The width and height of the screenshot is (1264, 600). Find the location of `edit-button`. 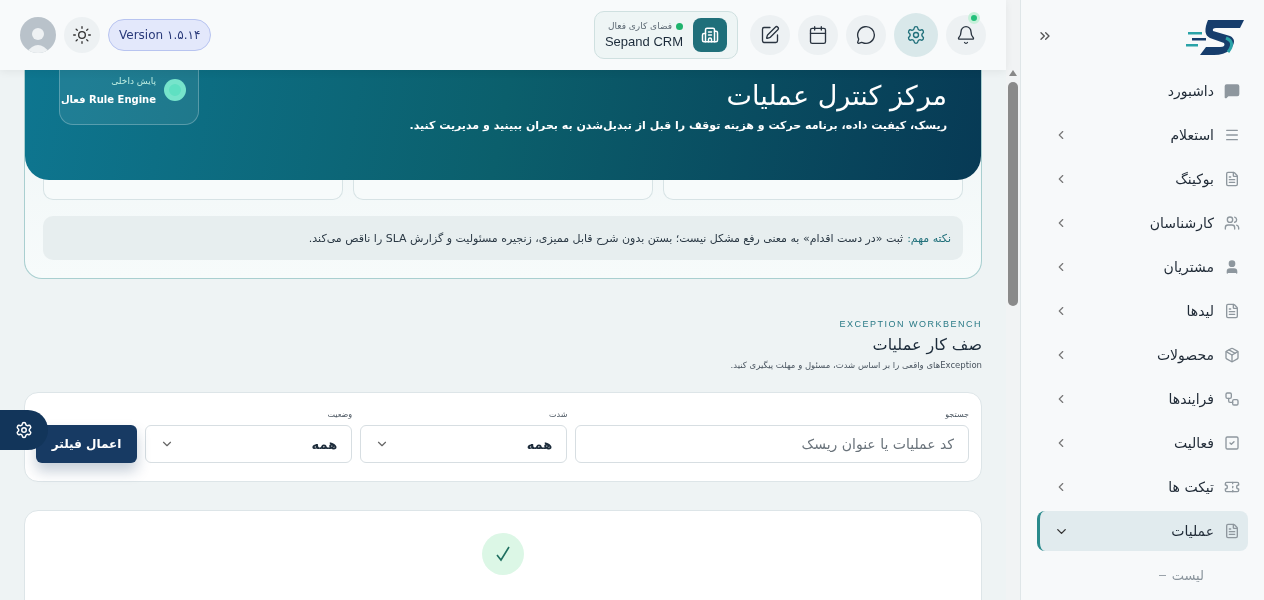

edit-button is located at coordinates (770, 35).